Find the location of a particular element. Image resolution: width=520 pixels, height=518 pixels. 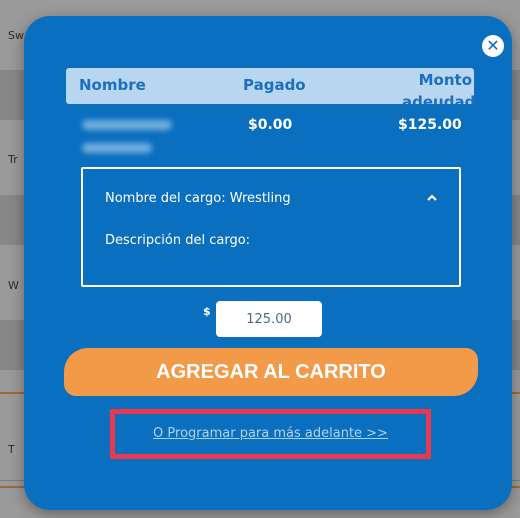

column-header-paid: Pagado is located at coordinates (274, 85).